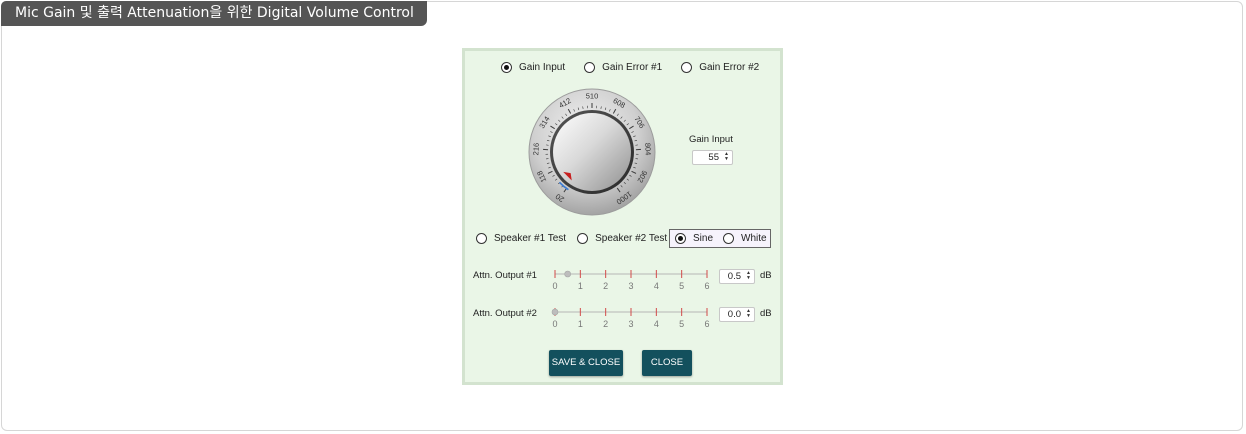 This screenshot has height=434, width=1246. What do you see at coordinates (734, 314) in the screenshot?
I see `attn-output-2-value: 0.0` at bounding box center [734, 314].